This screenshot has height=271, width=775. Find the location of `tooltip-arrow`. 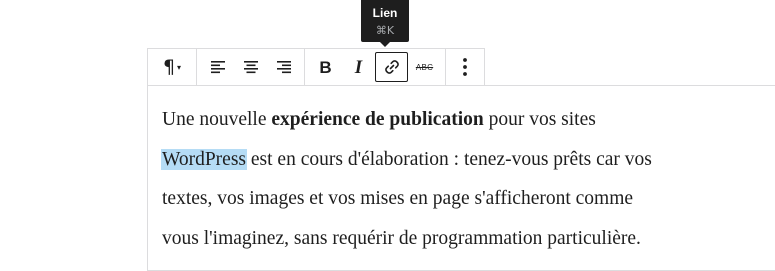

tooltip-arrow is located at coordinates (385, 44).